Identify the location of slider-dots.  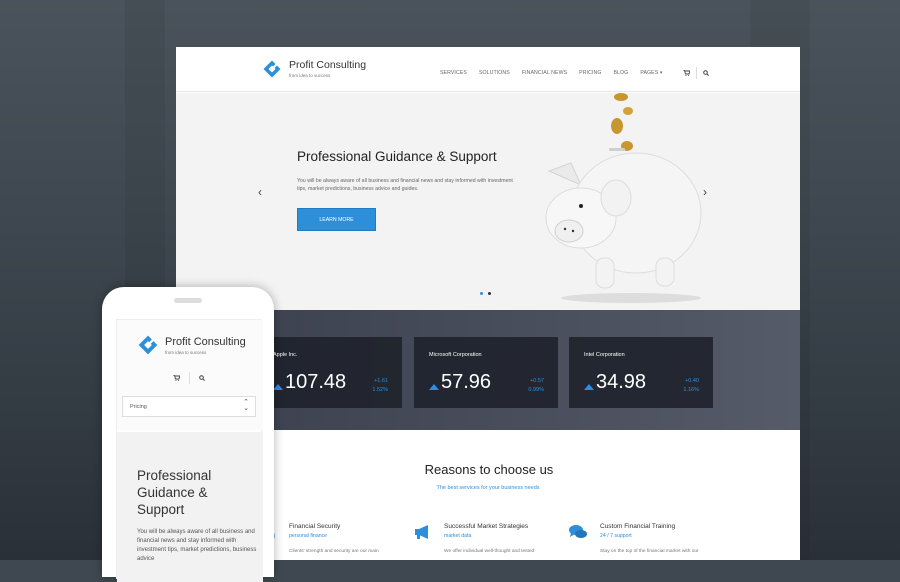
(485, 293).